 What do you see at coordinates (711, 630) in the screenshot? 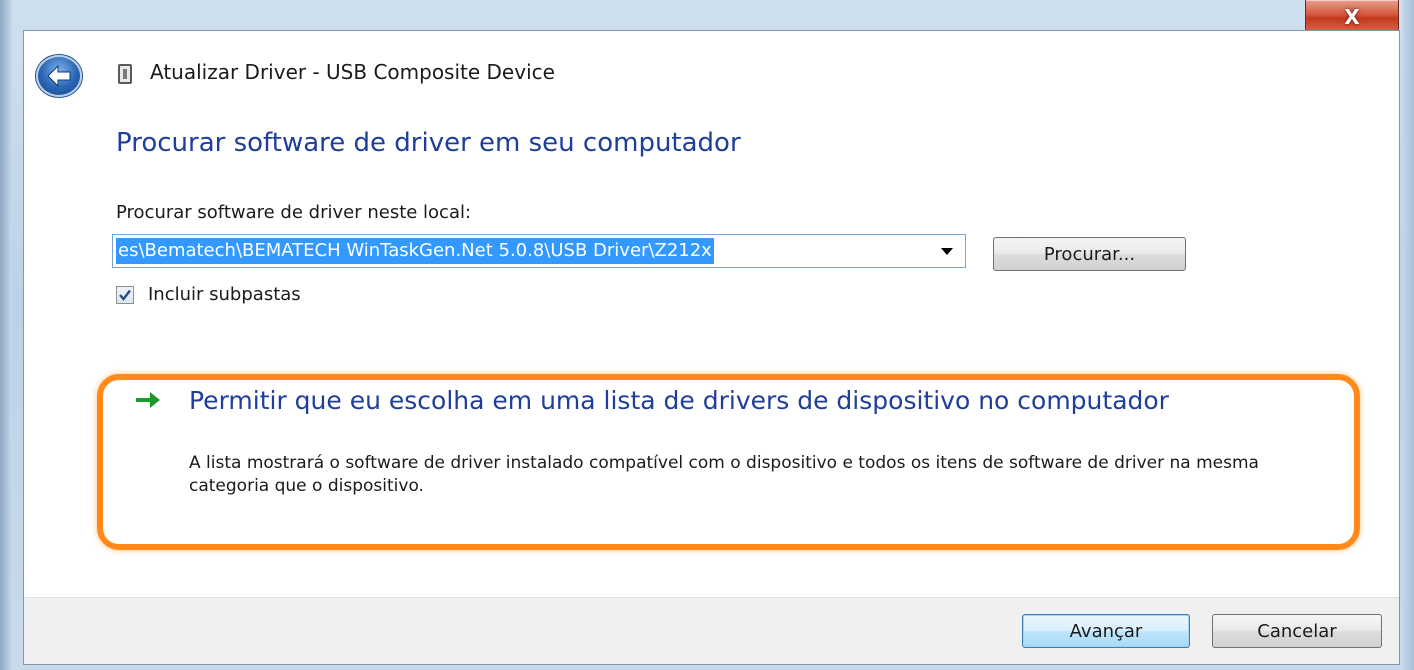
I see `dialog-footer` at bounding box center [711, 630].